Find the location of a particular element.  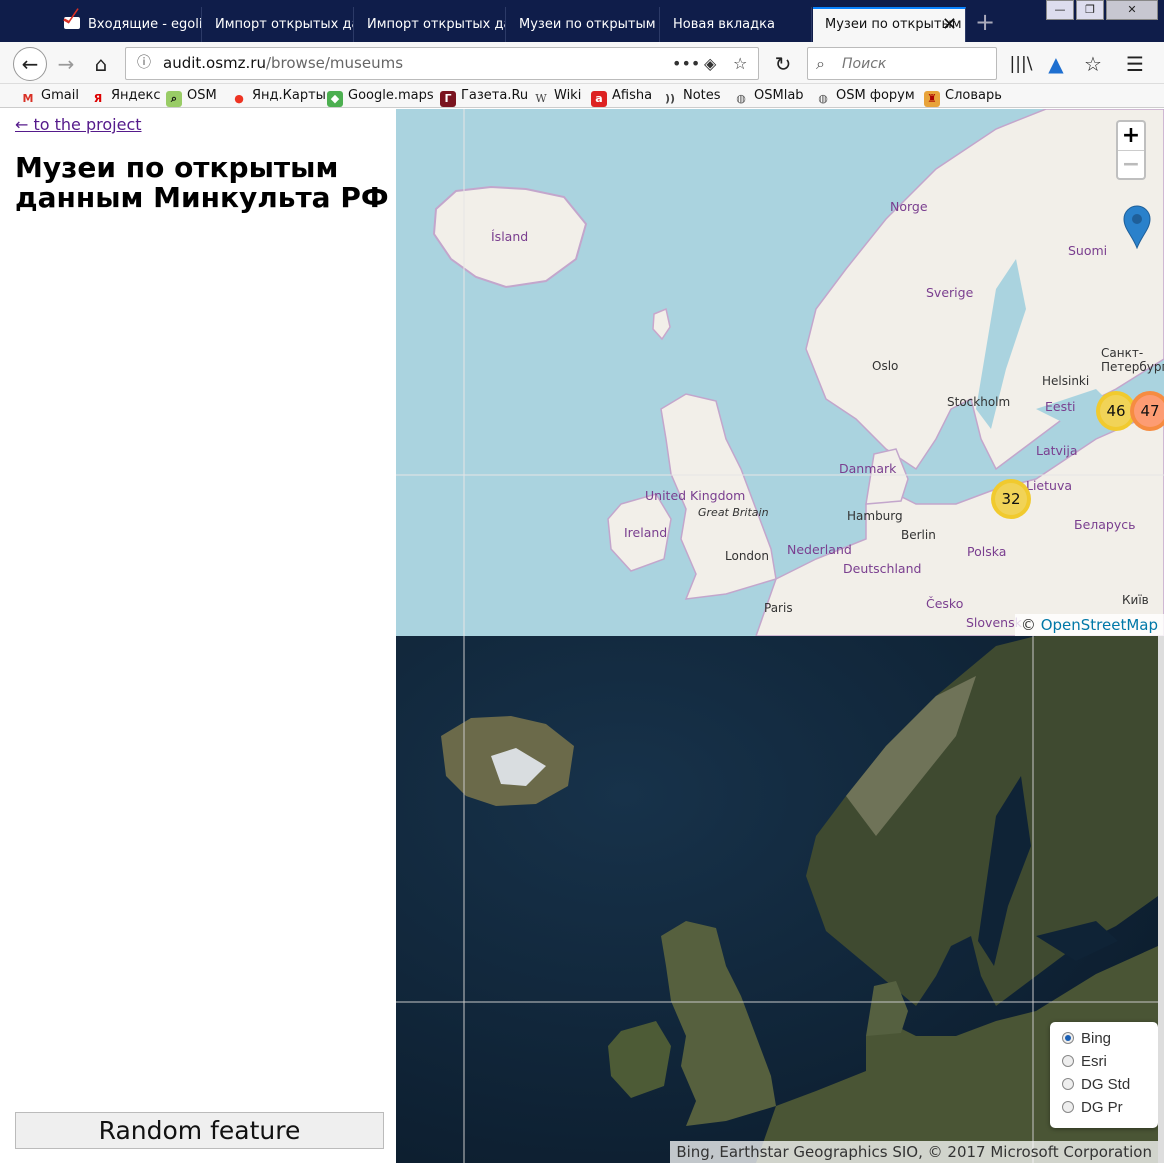

map-label-sverige: Sverige is located at coordinates (950, 292).